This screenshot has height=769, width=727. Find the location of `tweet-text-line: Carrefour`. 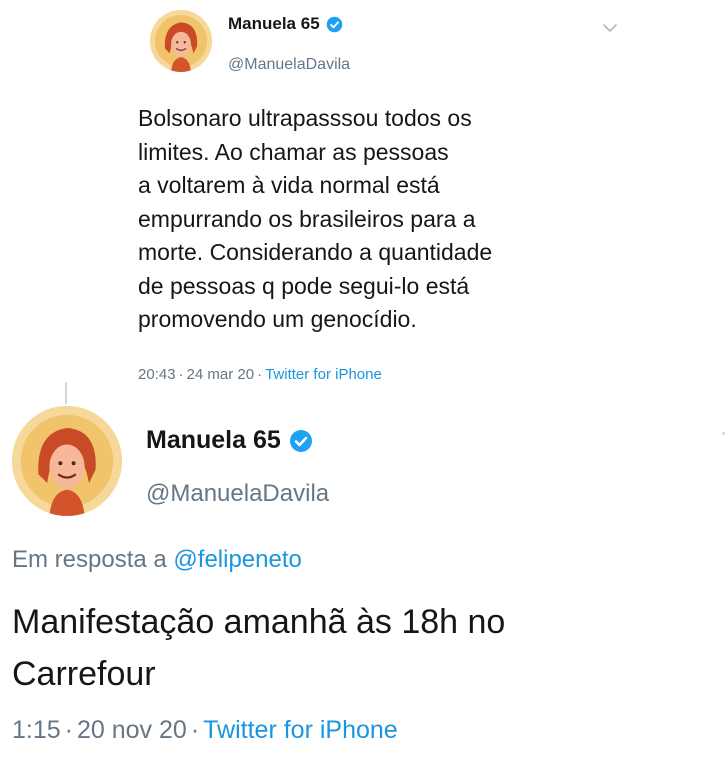

tweet-text-line: Carrefour is located at coordinates (84, 674).